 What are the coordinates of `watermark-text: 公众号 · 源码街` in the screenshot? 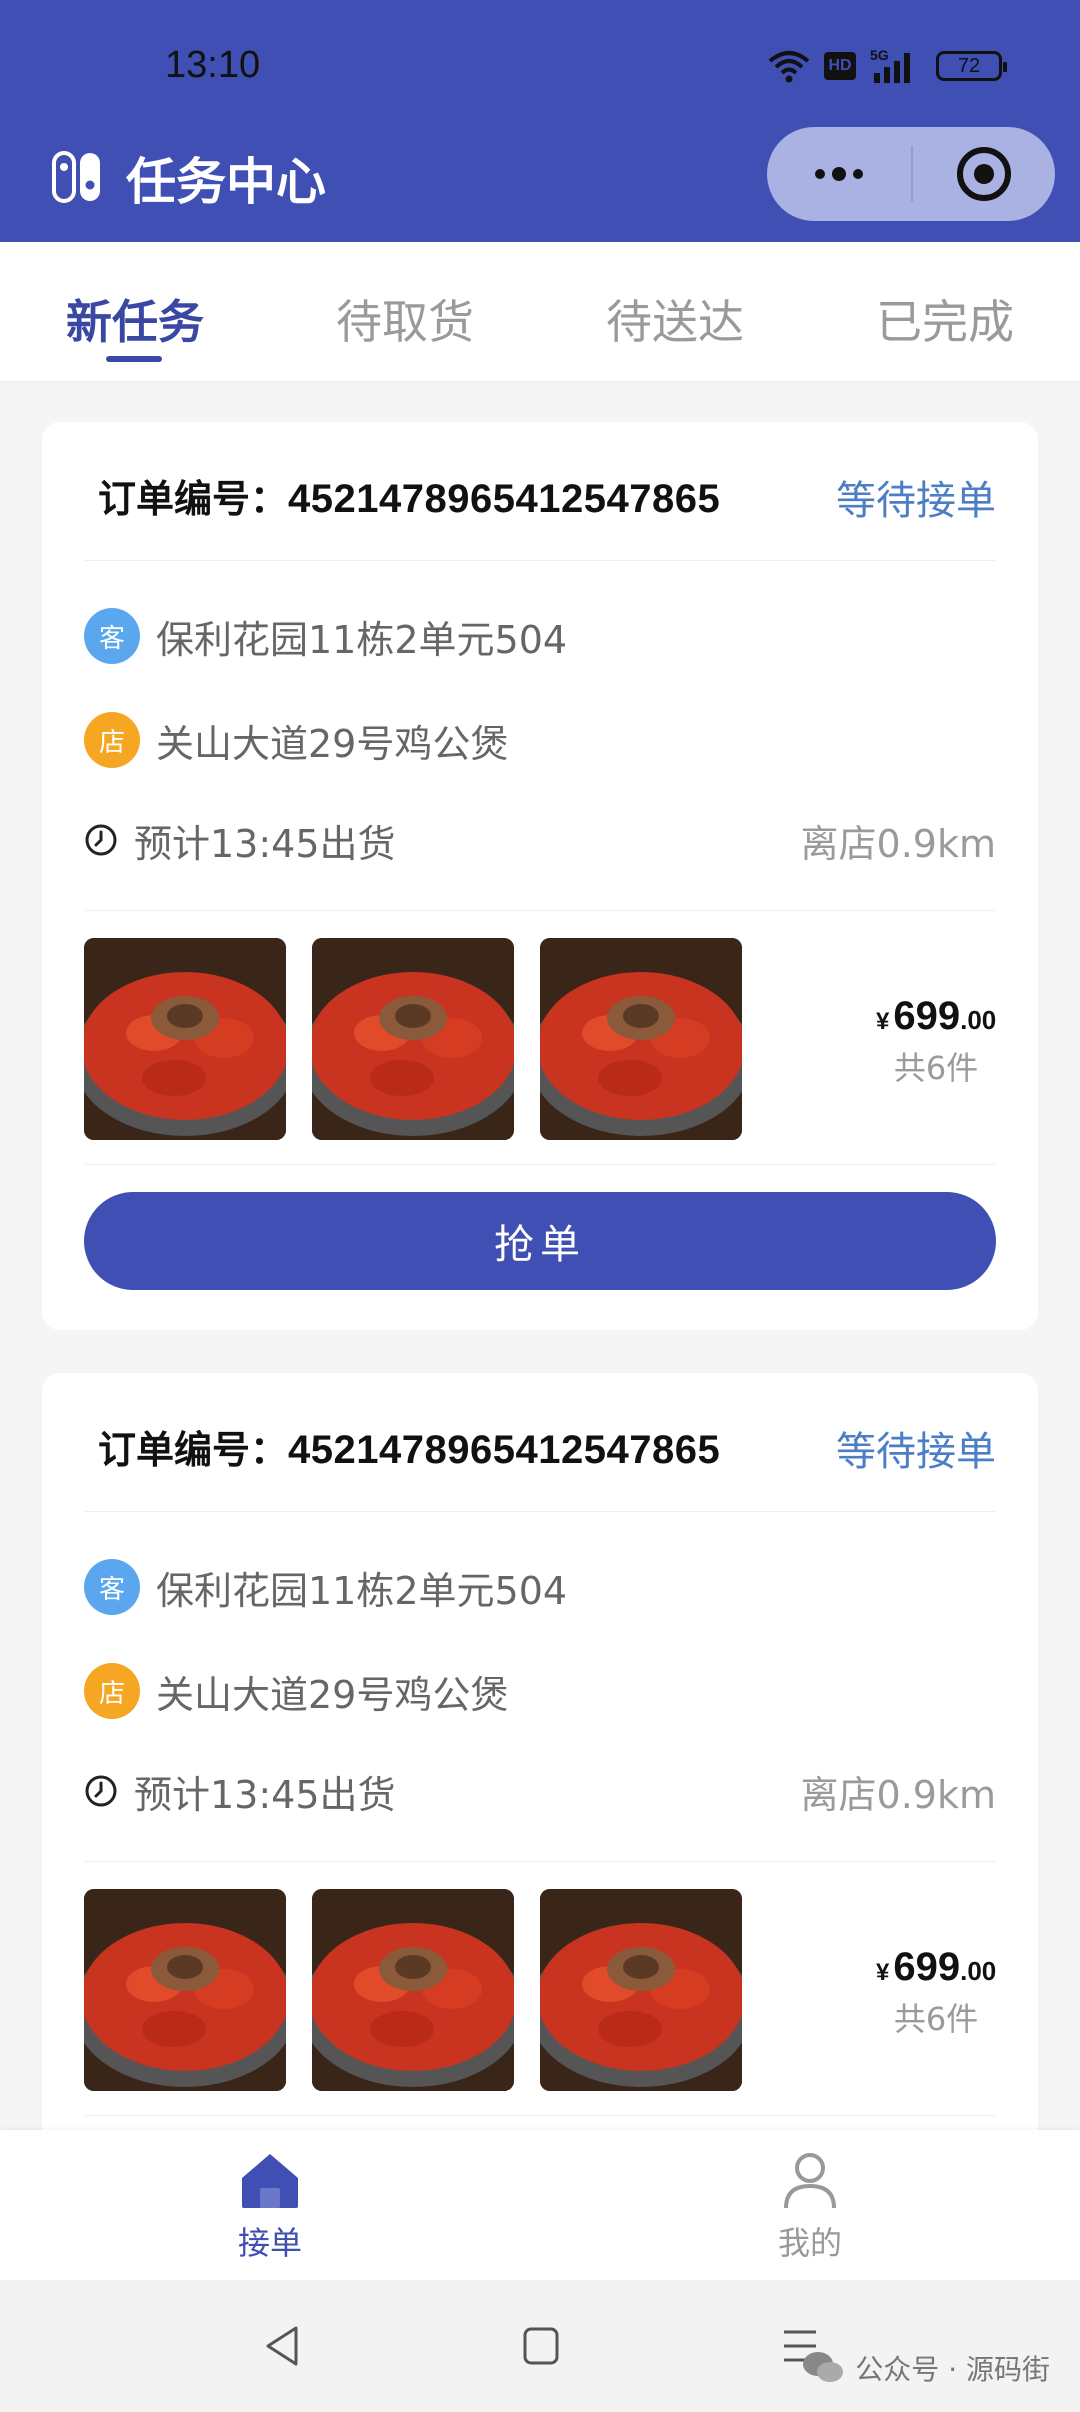 It's located at (952, 2369).